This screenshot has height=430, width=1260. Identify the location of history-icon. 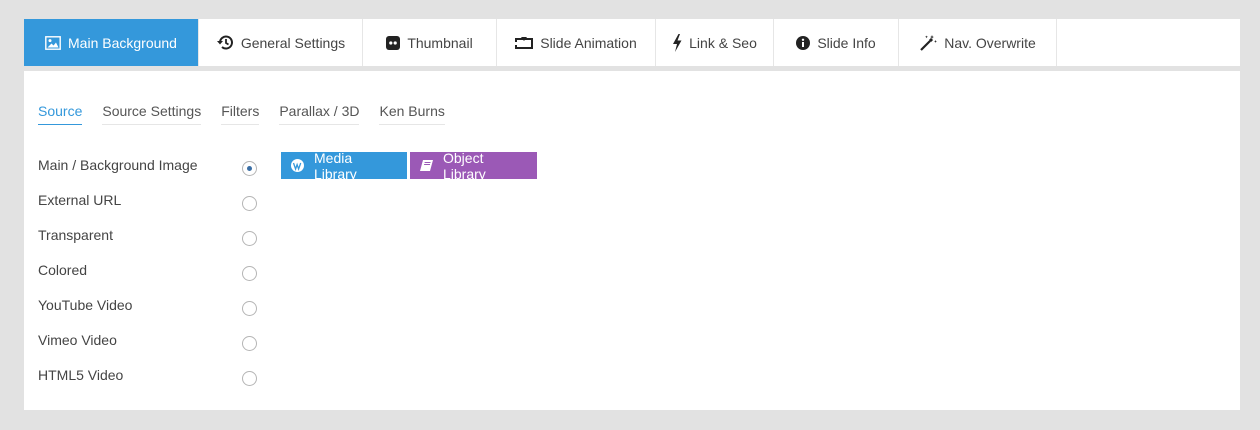
(225, 42).